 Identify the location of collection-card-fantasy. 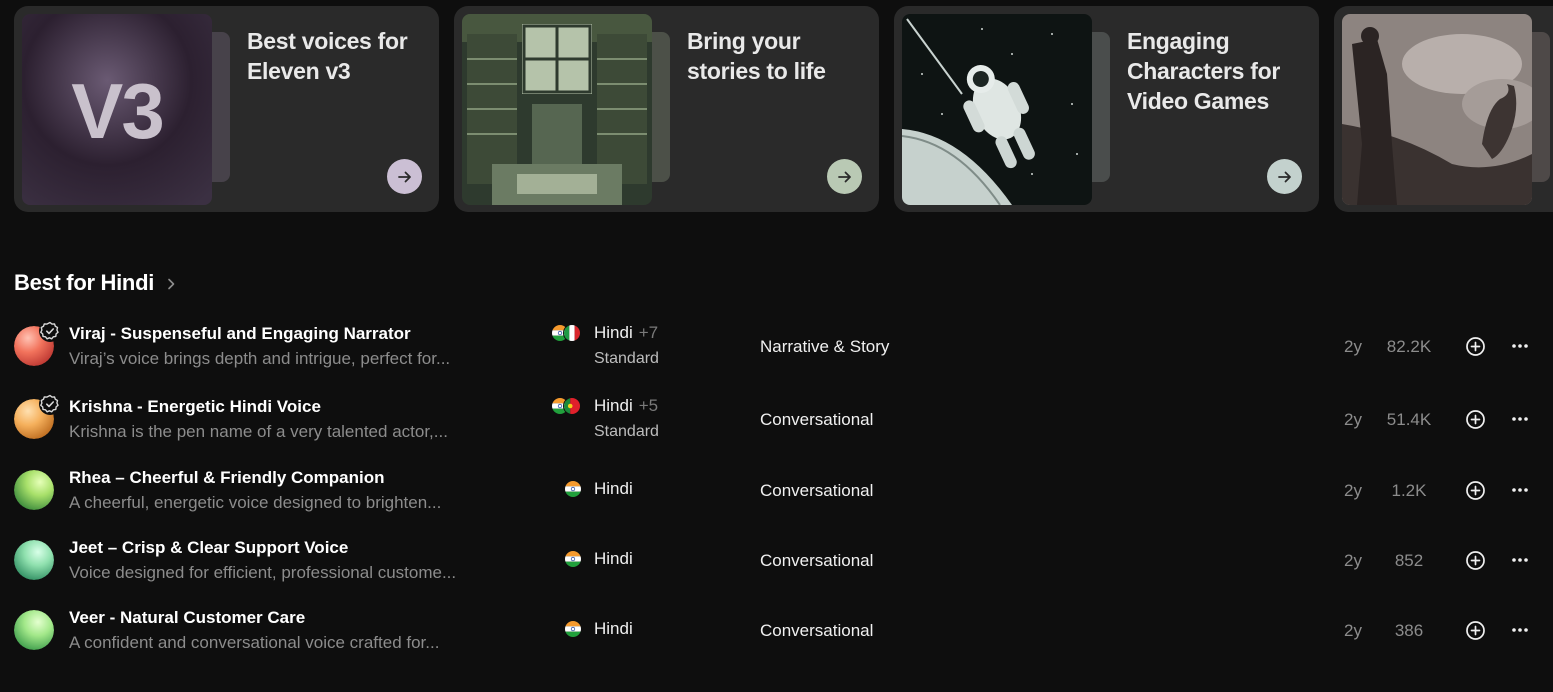
(1443, 109).